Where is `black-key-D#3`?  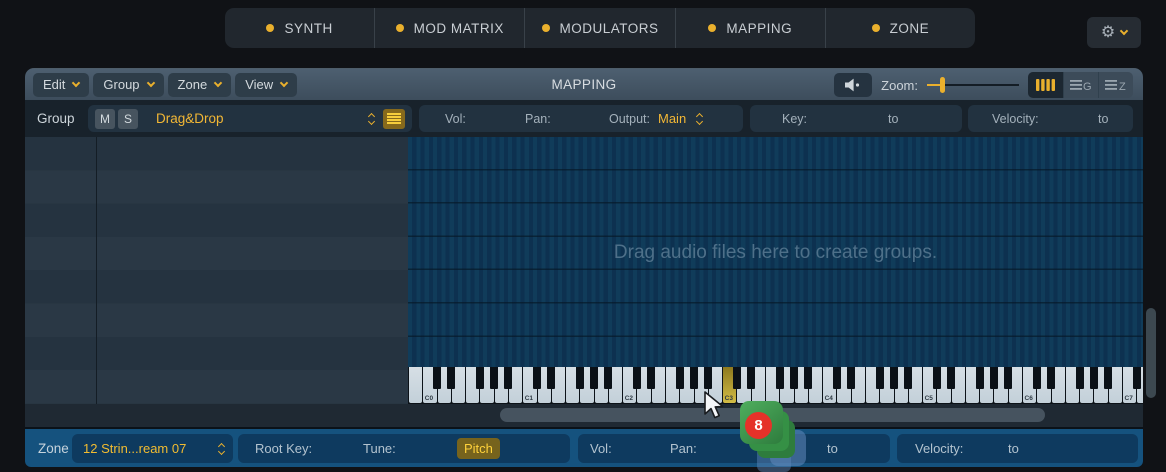 black-key-D#3 is located at coordinates (751, 378).